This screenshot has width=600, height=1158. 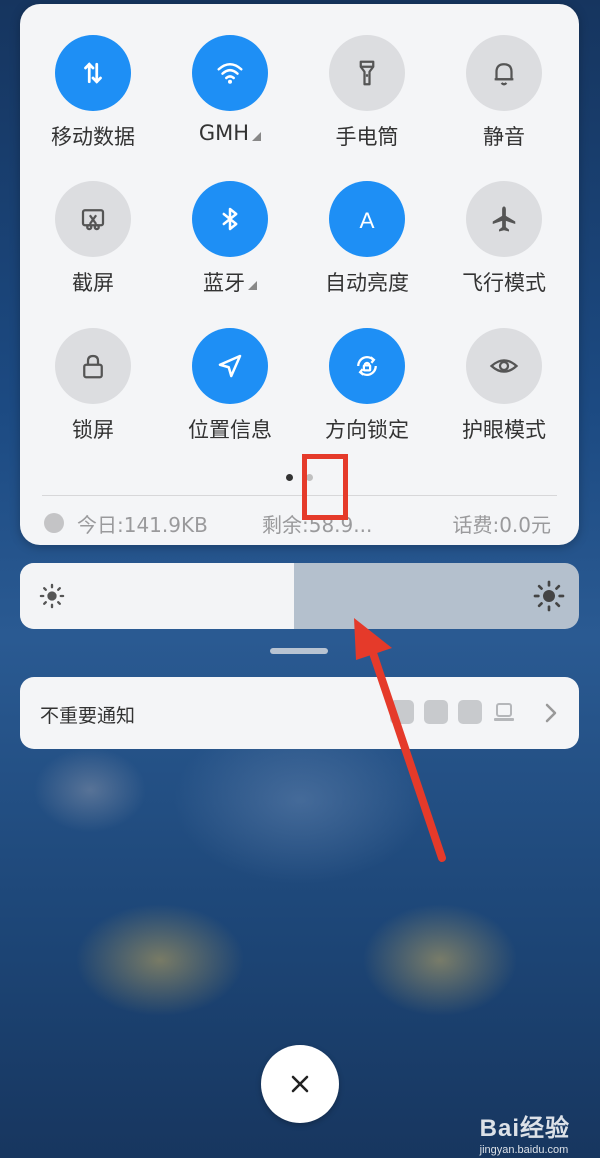 I want to click on carrier-icon, so click(x=54, y=523).